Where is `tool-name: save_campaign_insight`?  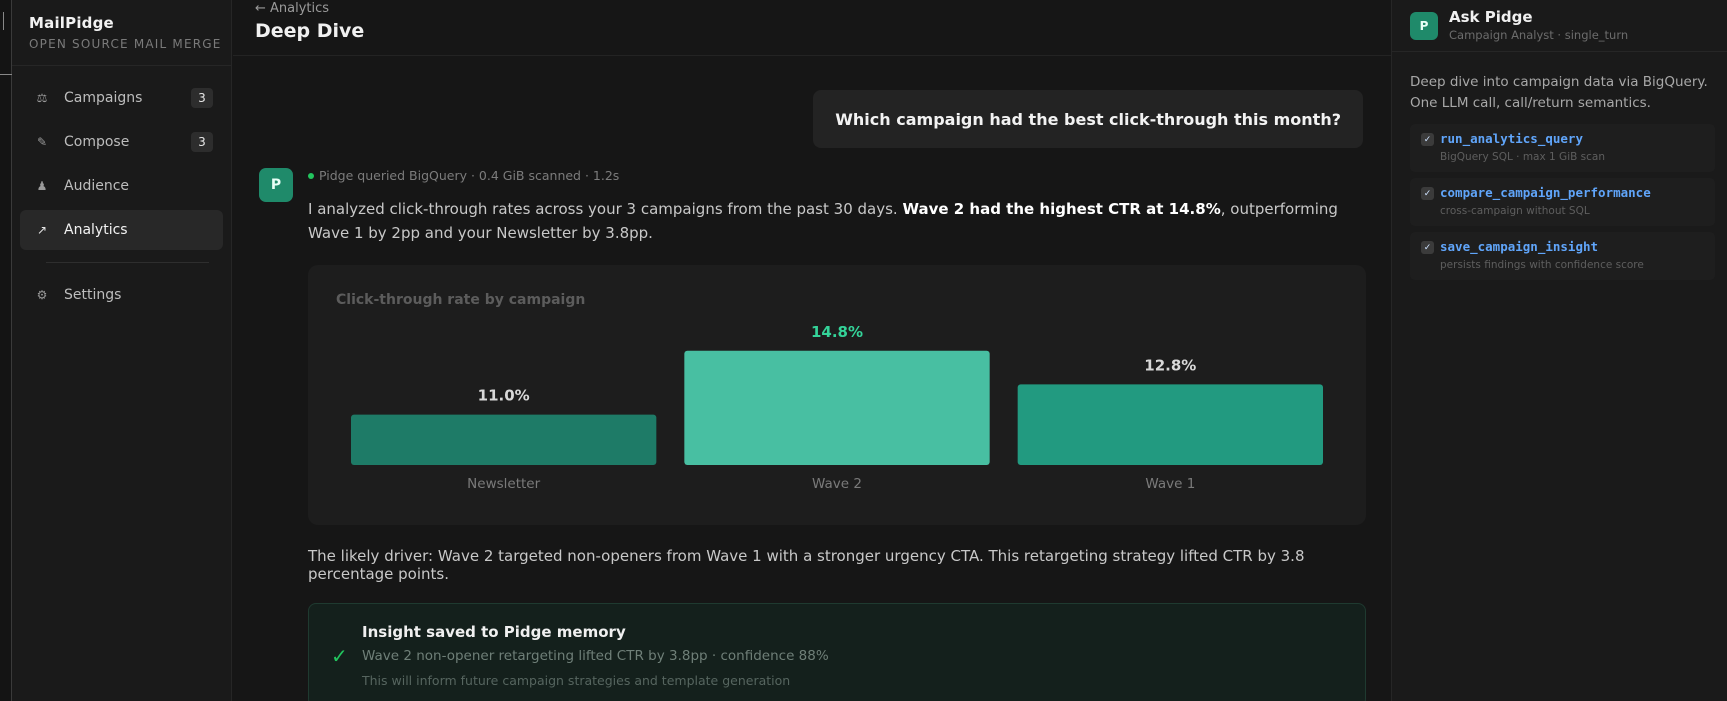 tool-name: save_campaign_insight is located at coordinates (1519, 246).